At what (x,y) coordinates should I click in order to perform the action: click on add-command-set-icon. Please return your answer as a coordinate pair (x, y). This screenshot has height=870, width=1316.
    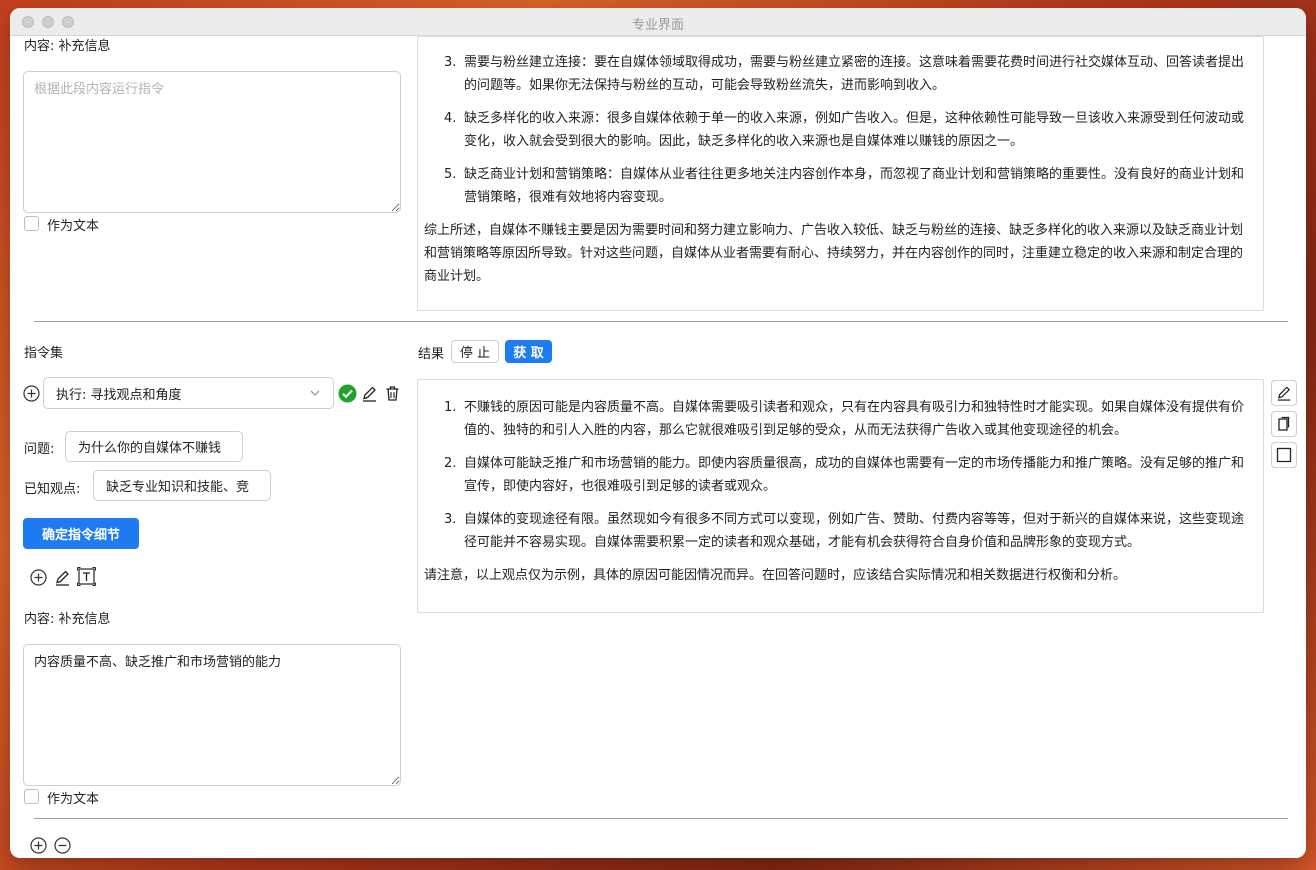
    Looking at the image, I should click on (38, 845).